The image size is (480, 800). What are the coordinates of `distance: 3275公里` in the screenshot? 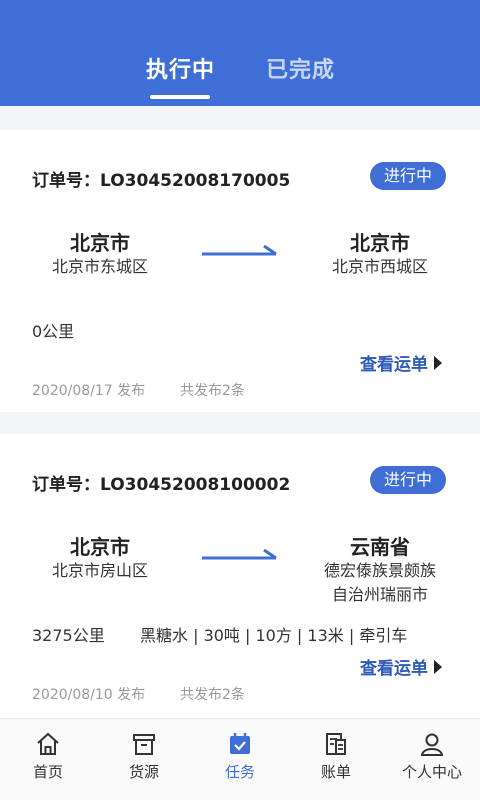 It's located at (68, 635).